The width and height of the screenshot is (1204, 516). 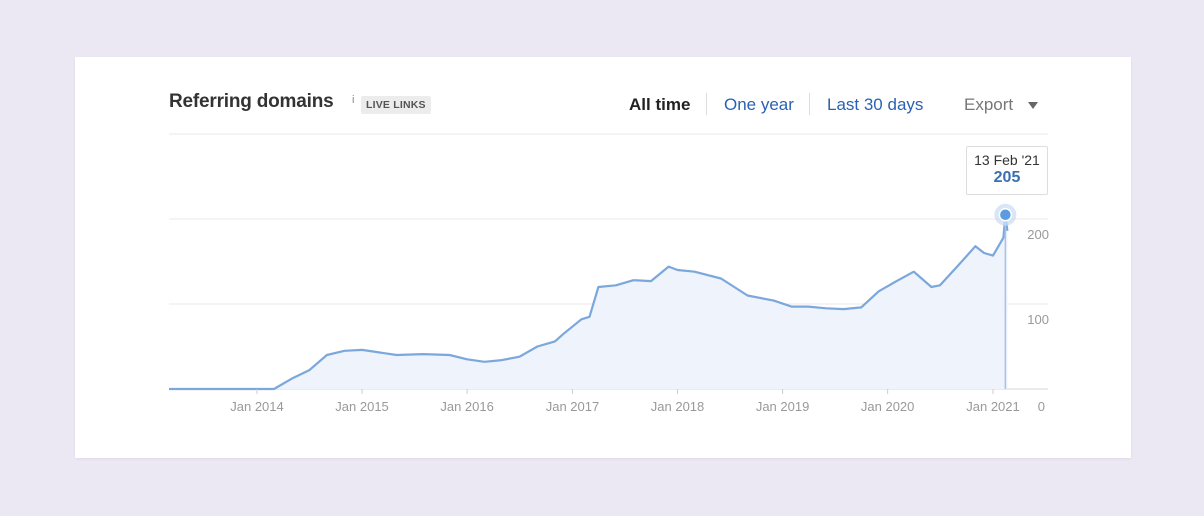 I want to click on x-tick-label: Jan 2019, so click(x=783, y=406).